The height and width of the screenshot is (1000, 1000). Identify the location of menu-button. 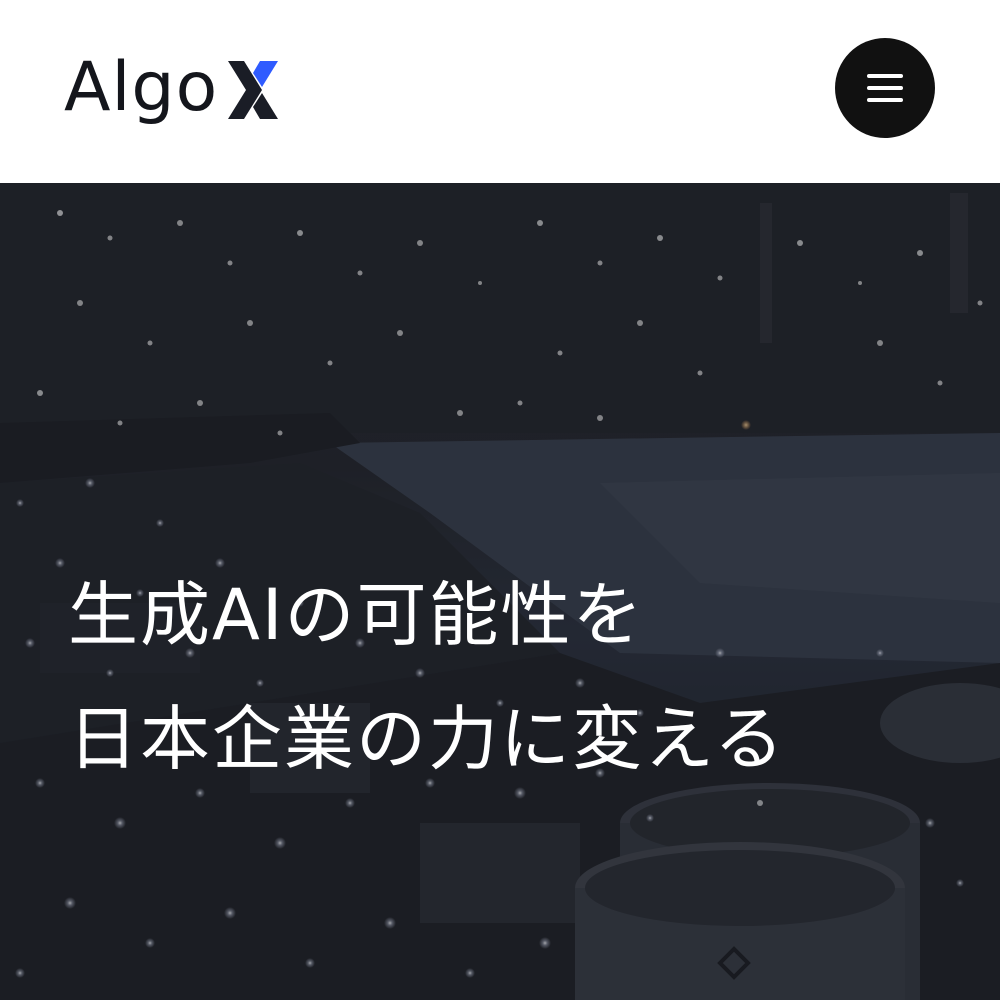
(885, 88).